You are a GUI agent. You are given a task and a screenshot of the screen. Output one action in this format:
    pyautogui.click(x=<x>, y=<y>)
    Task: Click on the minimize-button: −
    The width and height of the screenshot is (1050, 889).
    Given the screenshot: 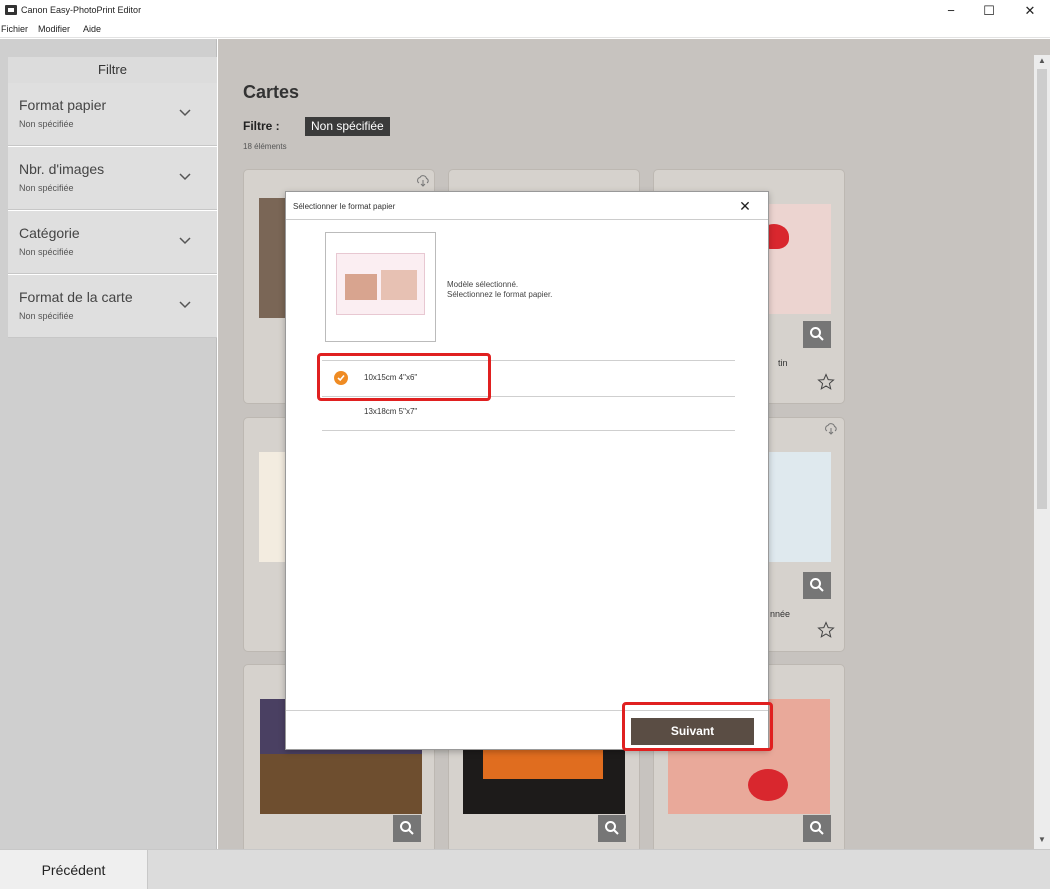 What is the action you would take?
    pyautogui.click(x=951, y=11)
    